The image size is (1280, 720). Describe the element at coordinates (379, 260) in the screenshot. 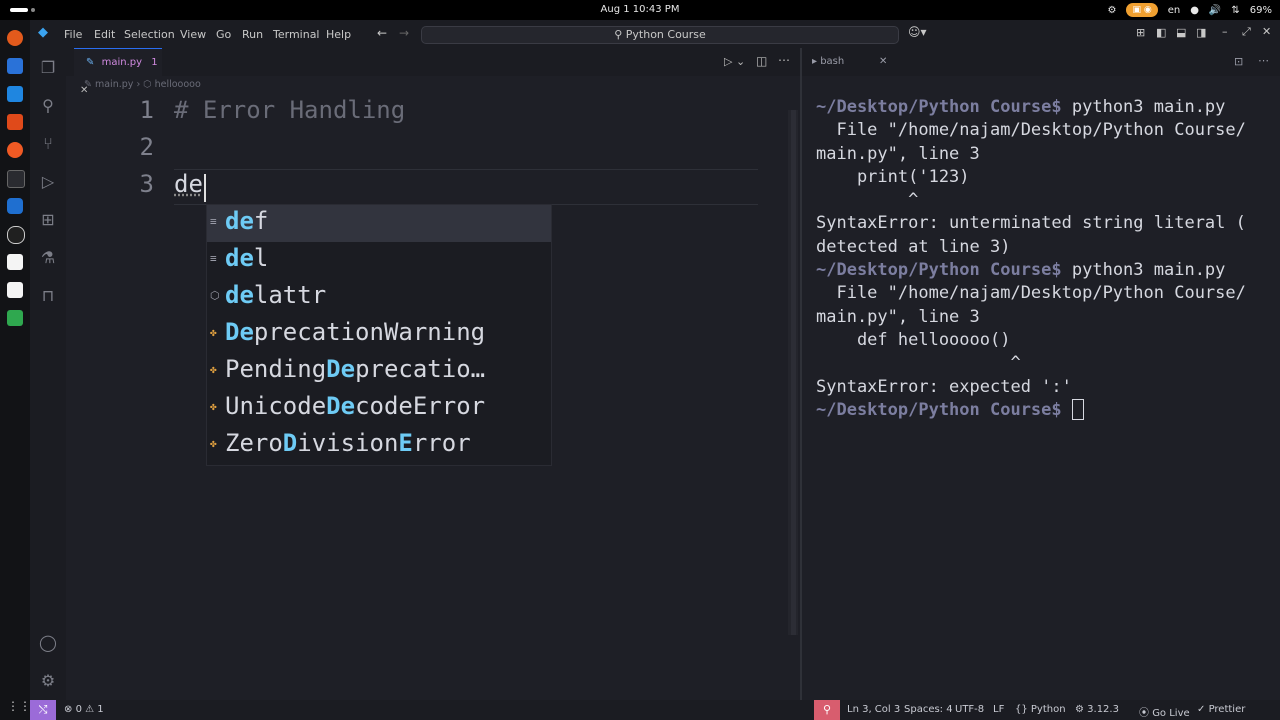

I see `suggestion-item: ≡ del` at that location.